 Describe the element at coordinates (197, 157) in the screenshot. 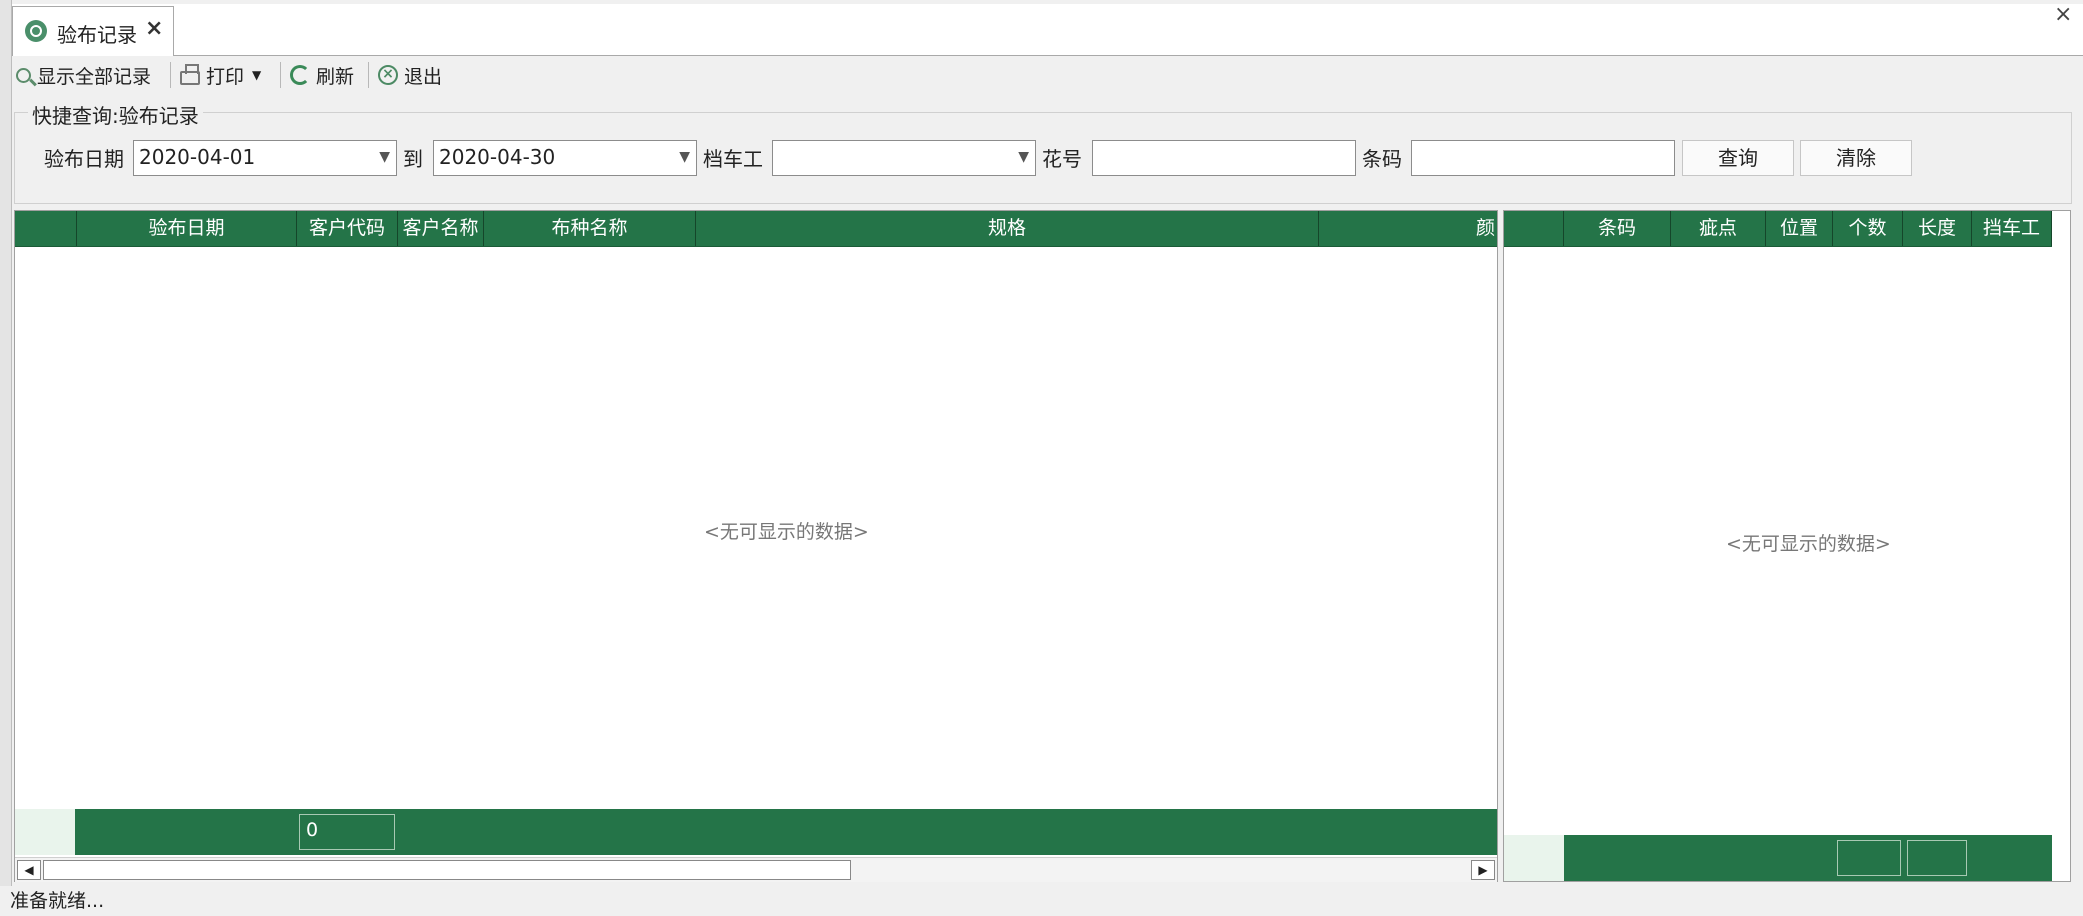

I see `date-from-value: 2020-04-01` at that location.